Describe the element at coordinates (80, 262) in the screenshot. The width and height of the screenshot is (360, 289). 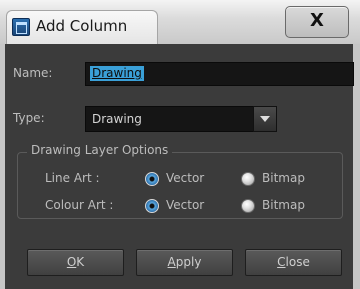
I see `ok-label-rest: K` at that location.